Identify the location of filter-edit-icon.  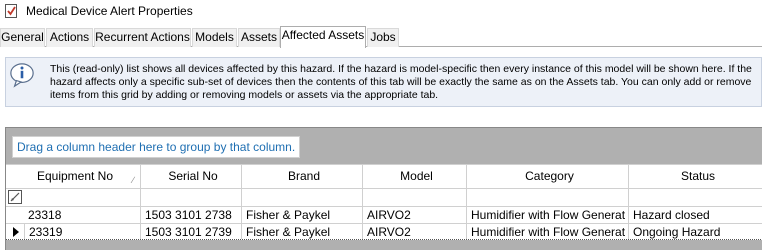
(15, 197).